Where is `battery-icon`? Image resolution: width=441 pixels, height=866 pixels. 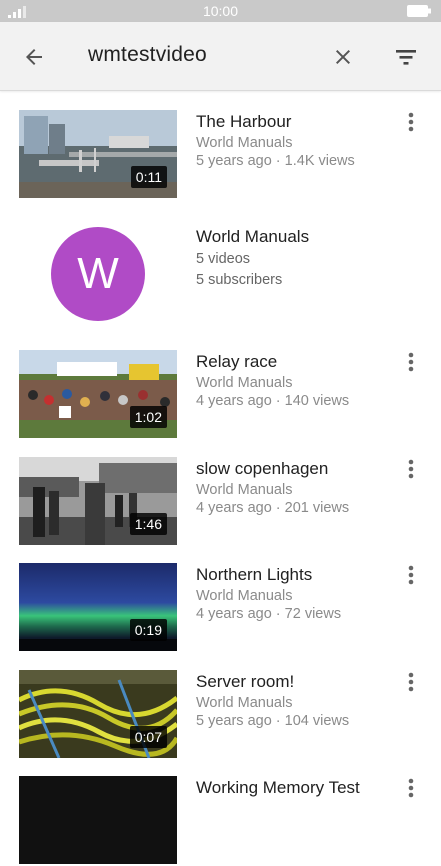 battery-icon is located at coordinates (419, 11).